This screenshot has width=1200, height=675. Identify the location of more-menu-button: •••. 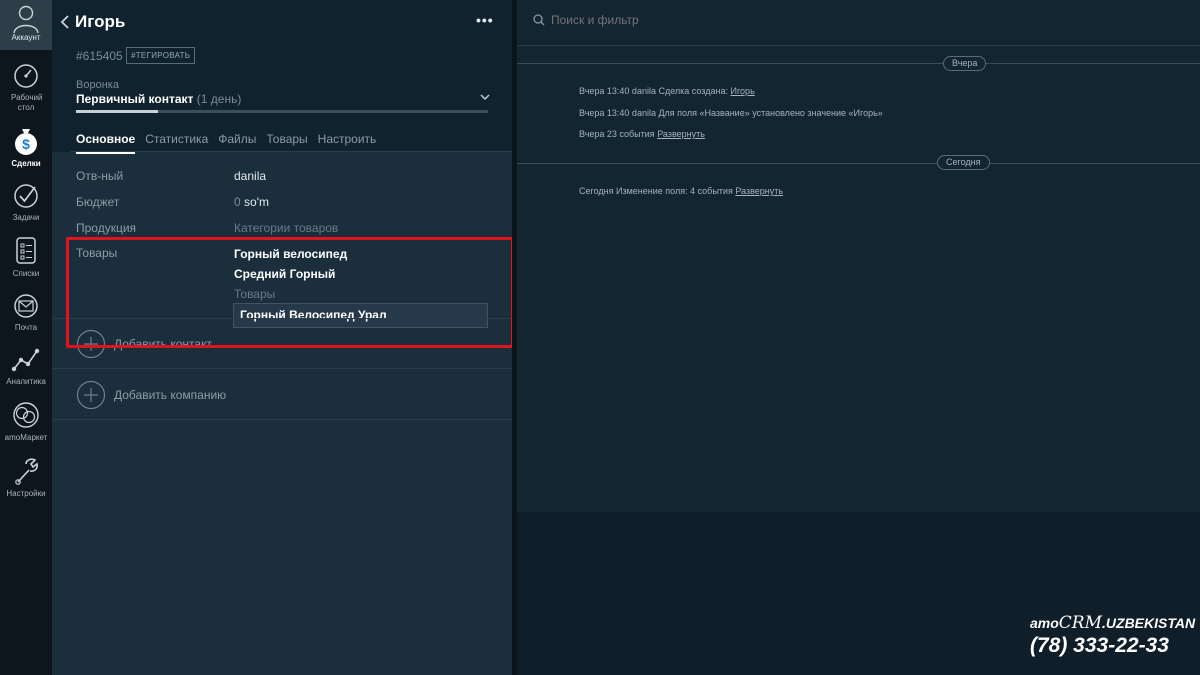
(485, 20).